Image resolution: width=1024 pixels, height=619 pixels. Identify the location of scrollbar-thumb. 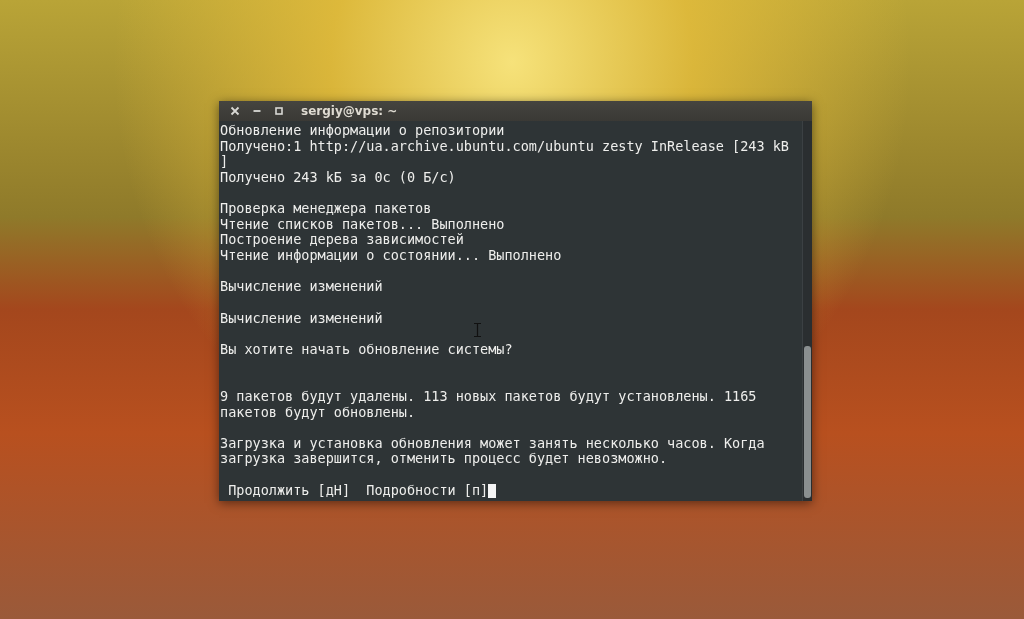
(807, 422).